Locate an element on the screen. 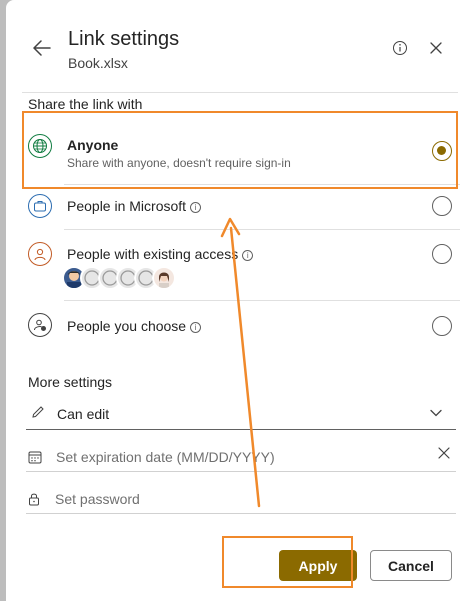 The image size is (474, 601). calendar-icon is located at coordinates (35, 457).